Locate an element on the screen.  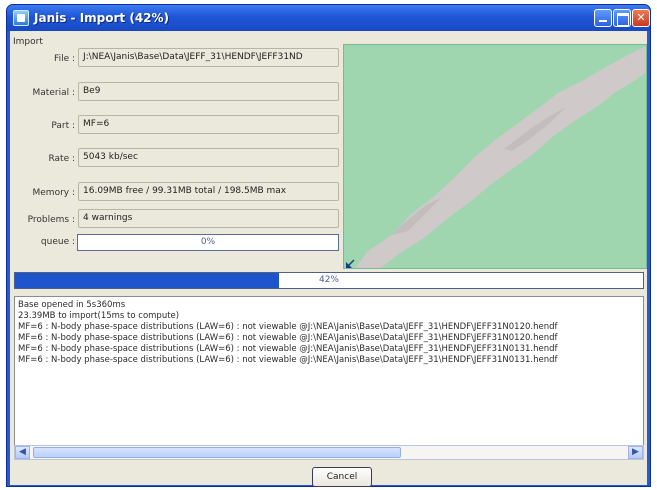
material-label: Material : is located at coordinates (53, 93).